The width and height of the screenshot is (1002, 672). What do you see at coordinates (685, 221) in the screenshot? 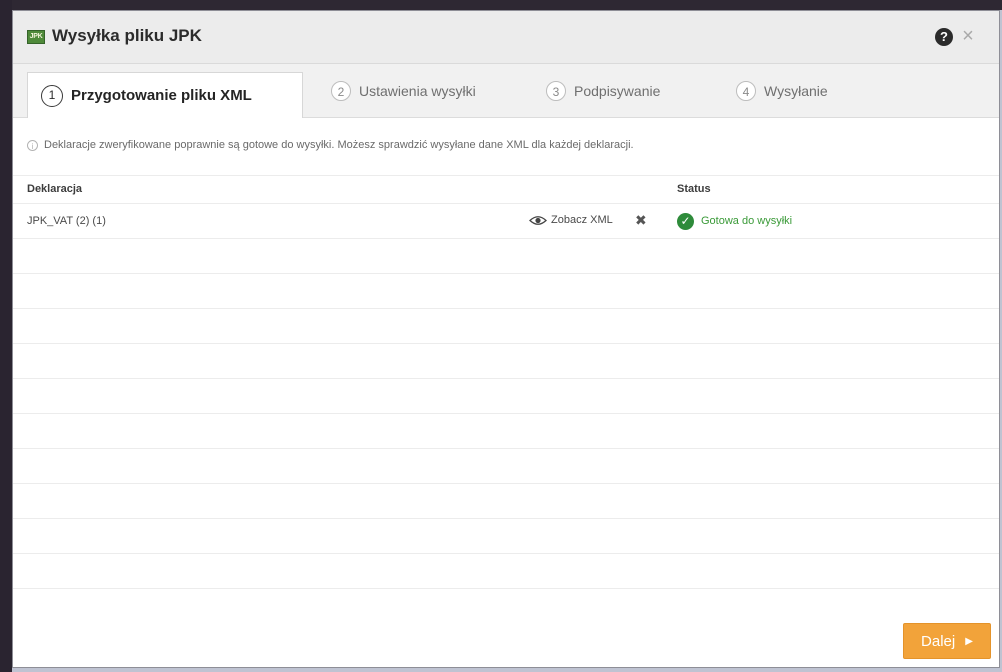
I see `check-circle-icon: ✓` at bounding box center [685, 221].